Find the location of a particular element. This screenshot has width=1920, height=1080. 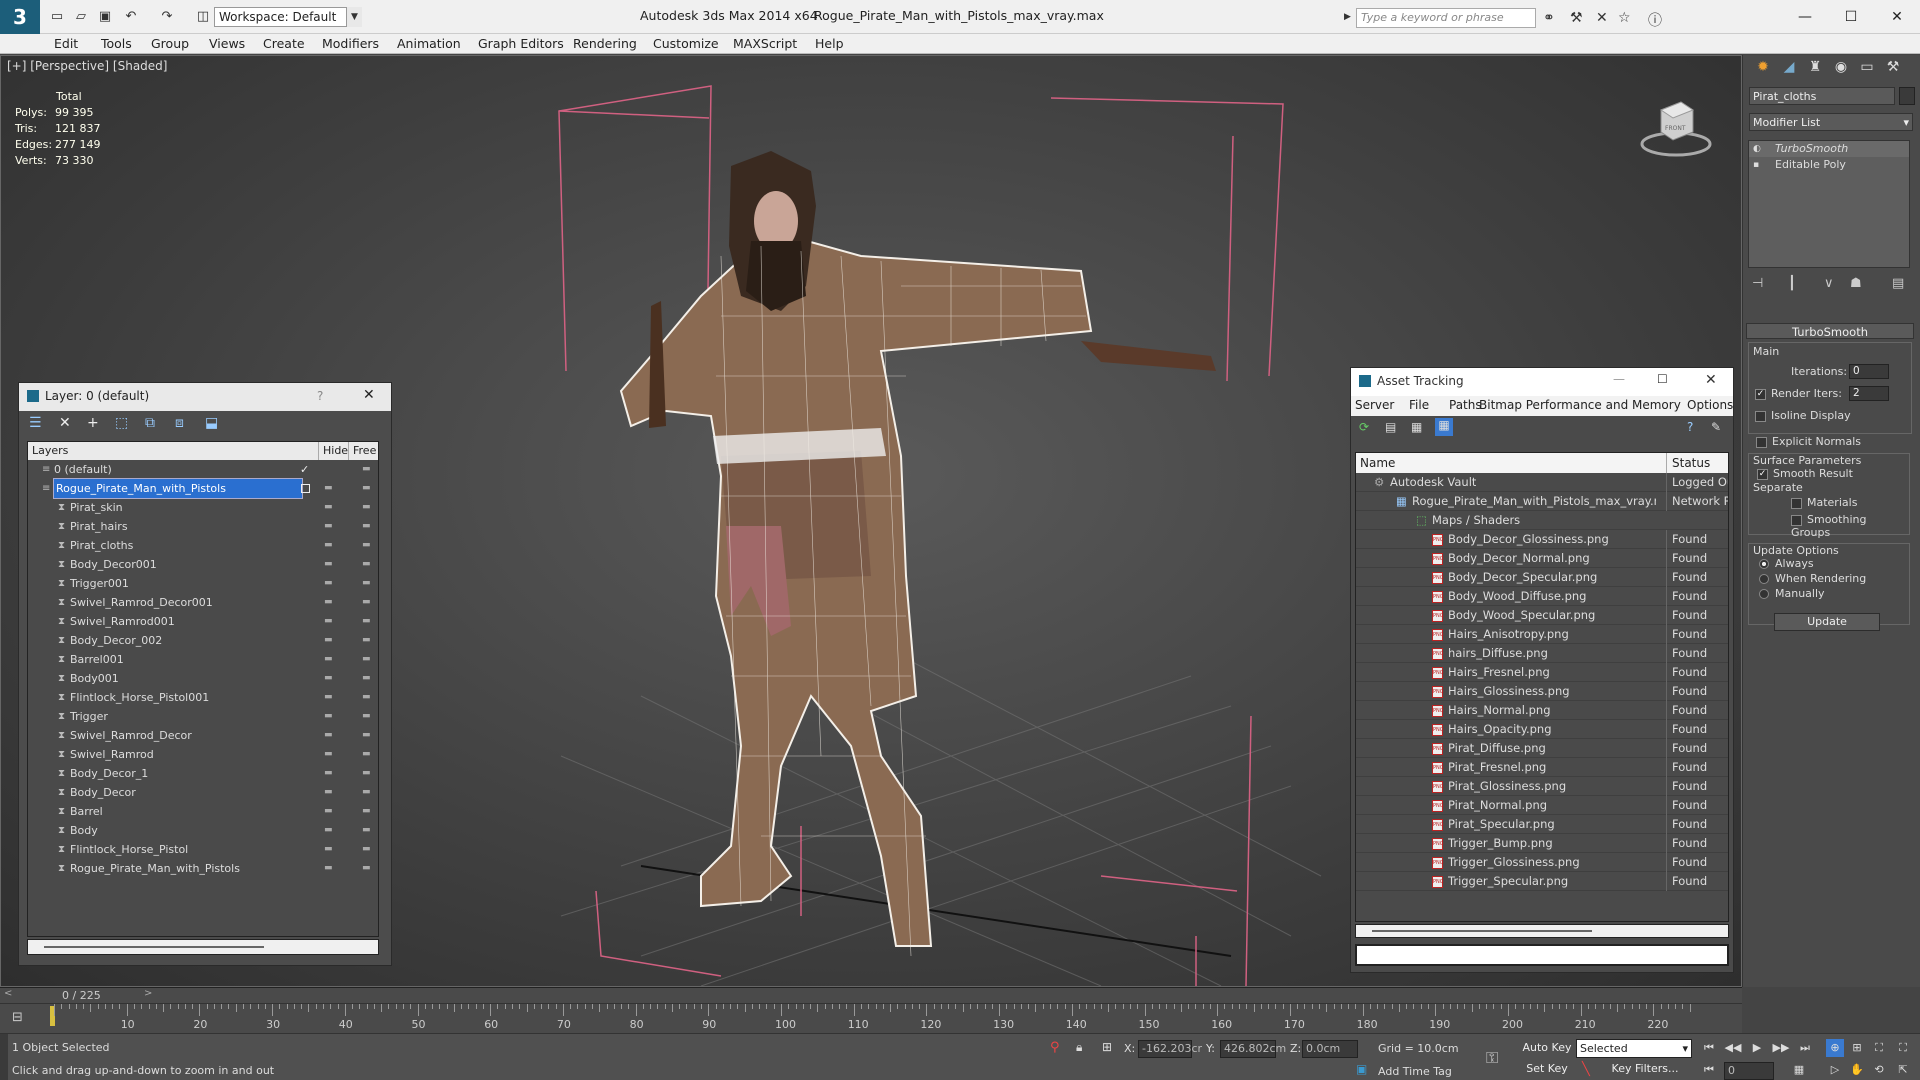

make-unique-icon: ∨ is located at coordinates (1829, 283).